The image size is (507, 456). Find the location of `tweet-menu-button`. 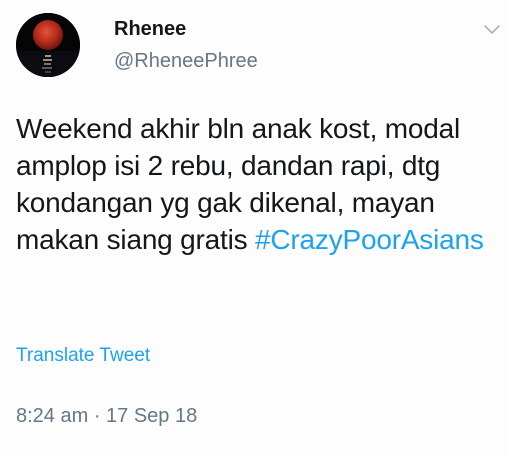

tweet-menu-button is located at coordinates (492, 30).